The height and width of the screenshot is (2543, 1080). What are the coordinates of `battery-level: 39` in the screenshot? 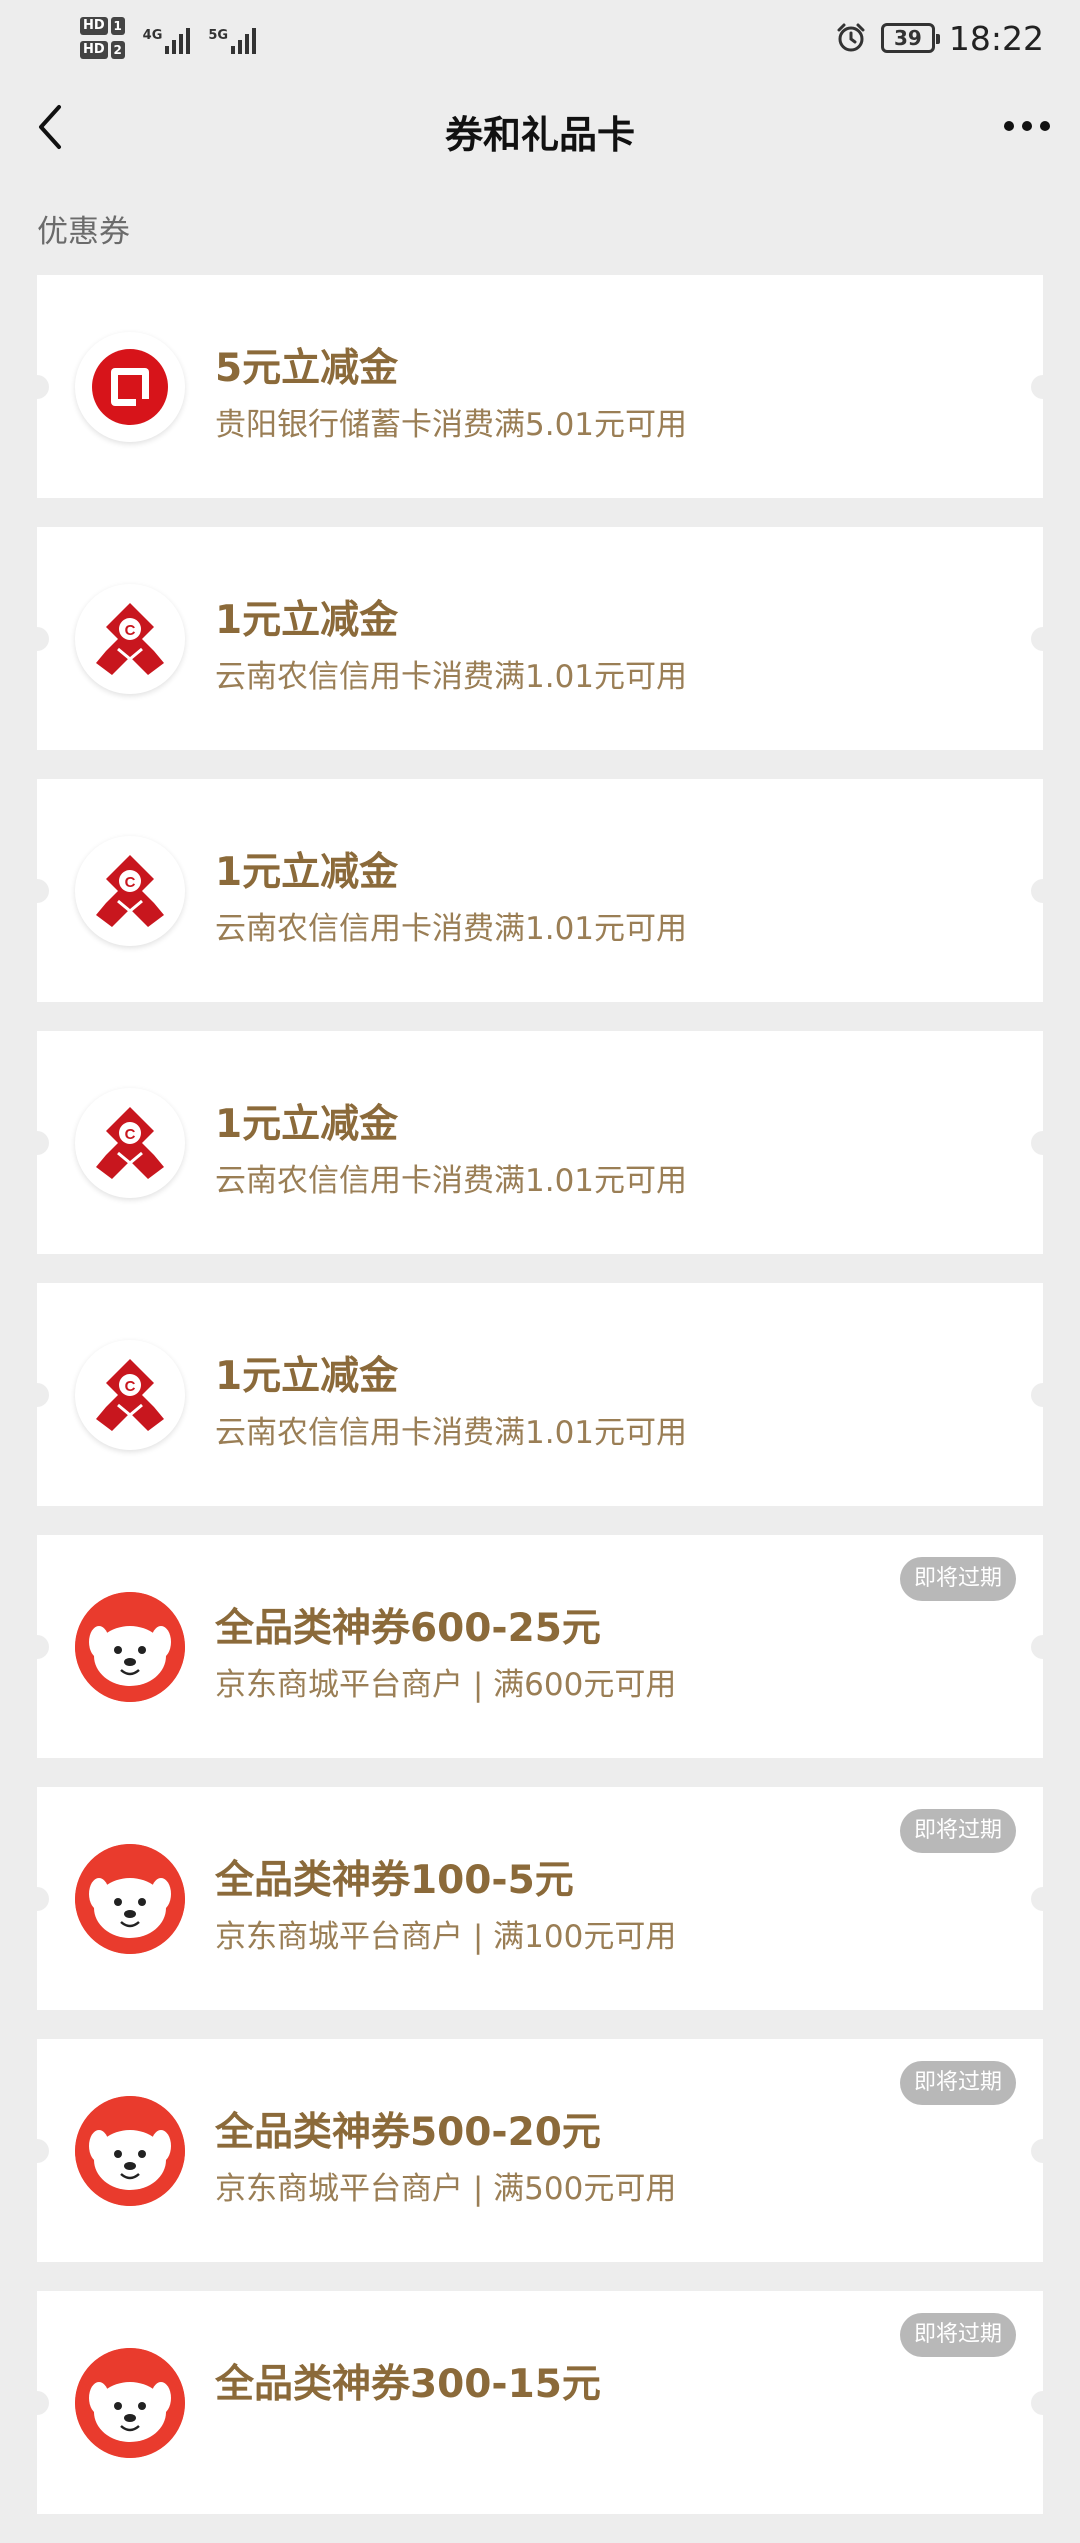 It's located at (907, 38).